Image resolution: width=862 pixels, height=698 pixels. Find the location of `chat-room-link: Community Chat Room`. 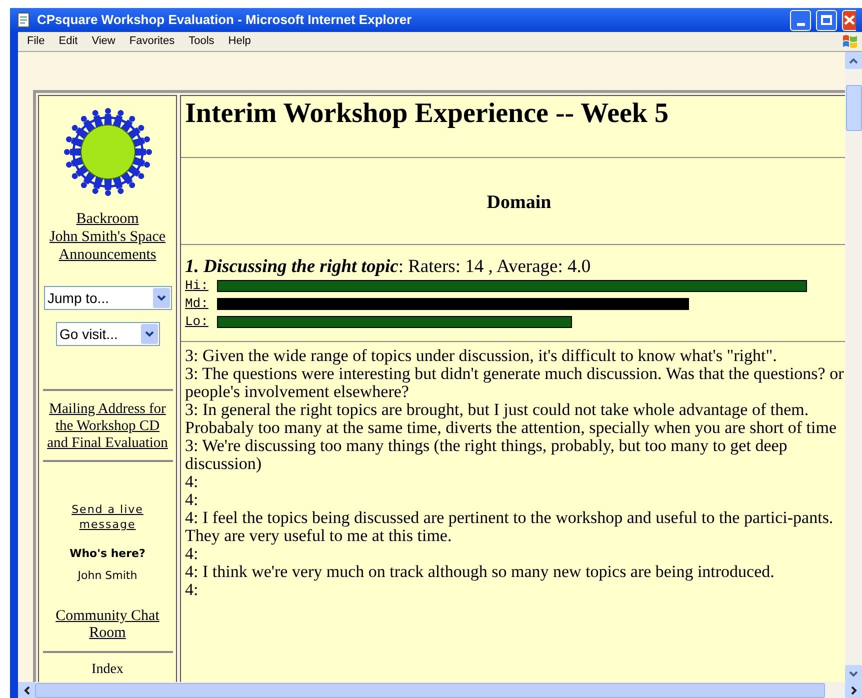

chat-room-link: Community Chat Room is located at coordinates (107, 625).